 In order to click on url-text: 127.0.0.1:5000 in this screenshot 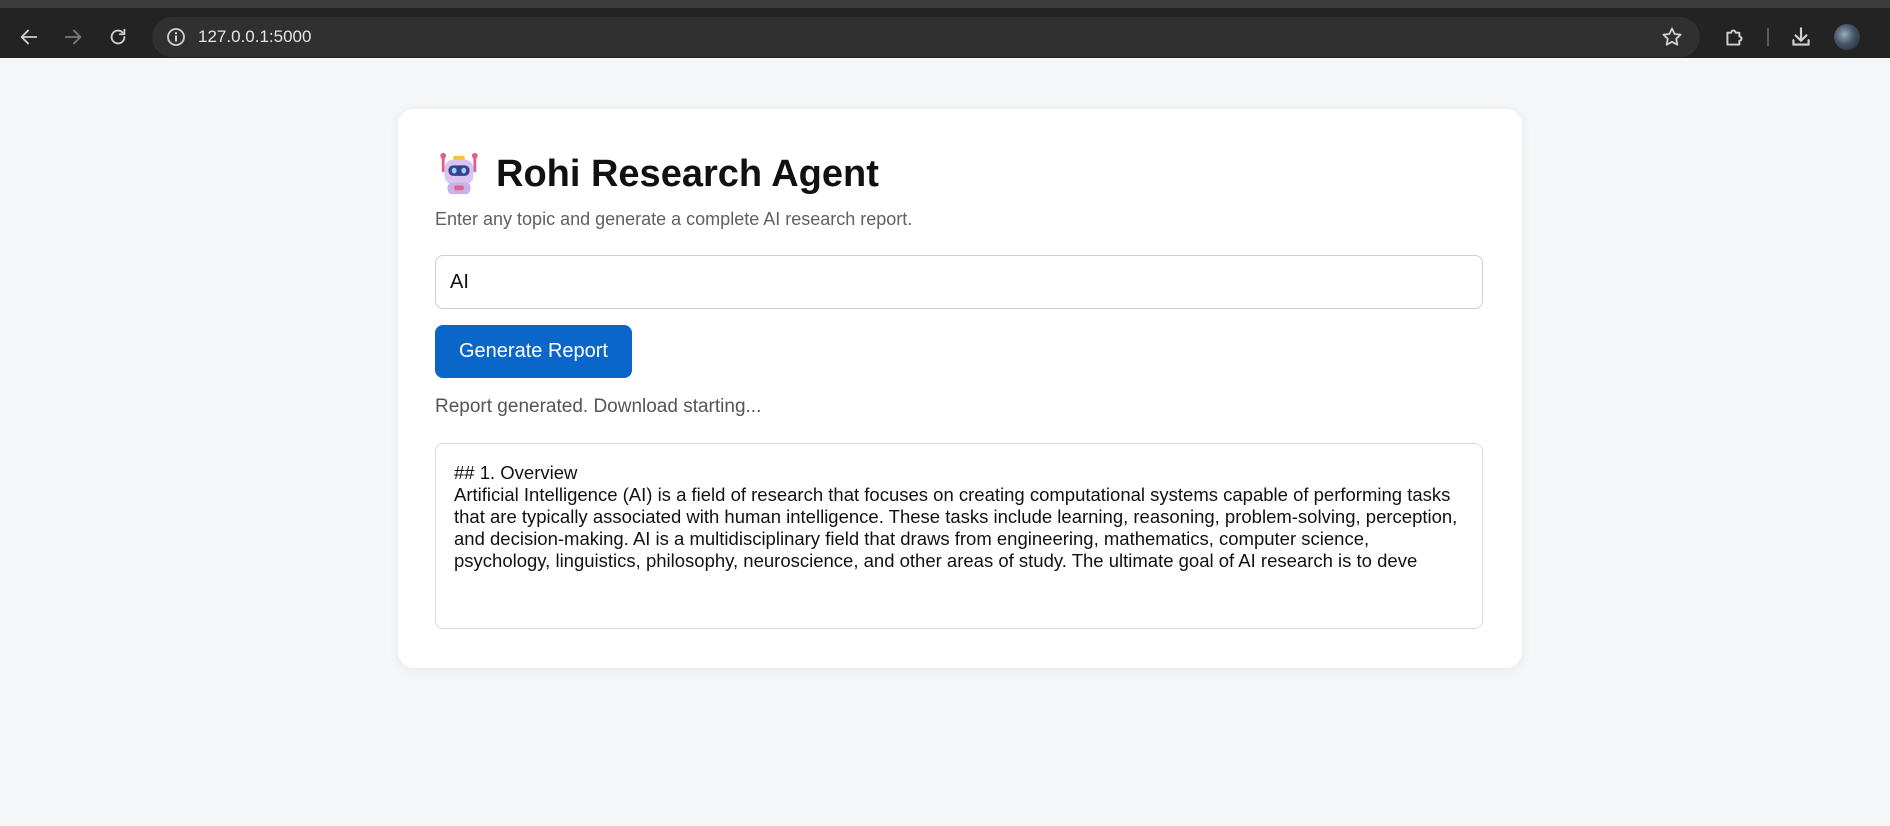, I will do `click(254, 37)`.